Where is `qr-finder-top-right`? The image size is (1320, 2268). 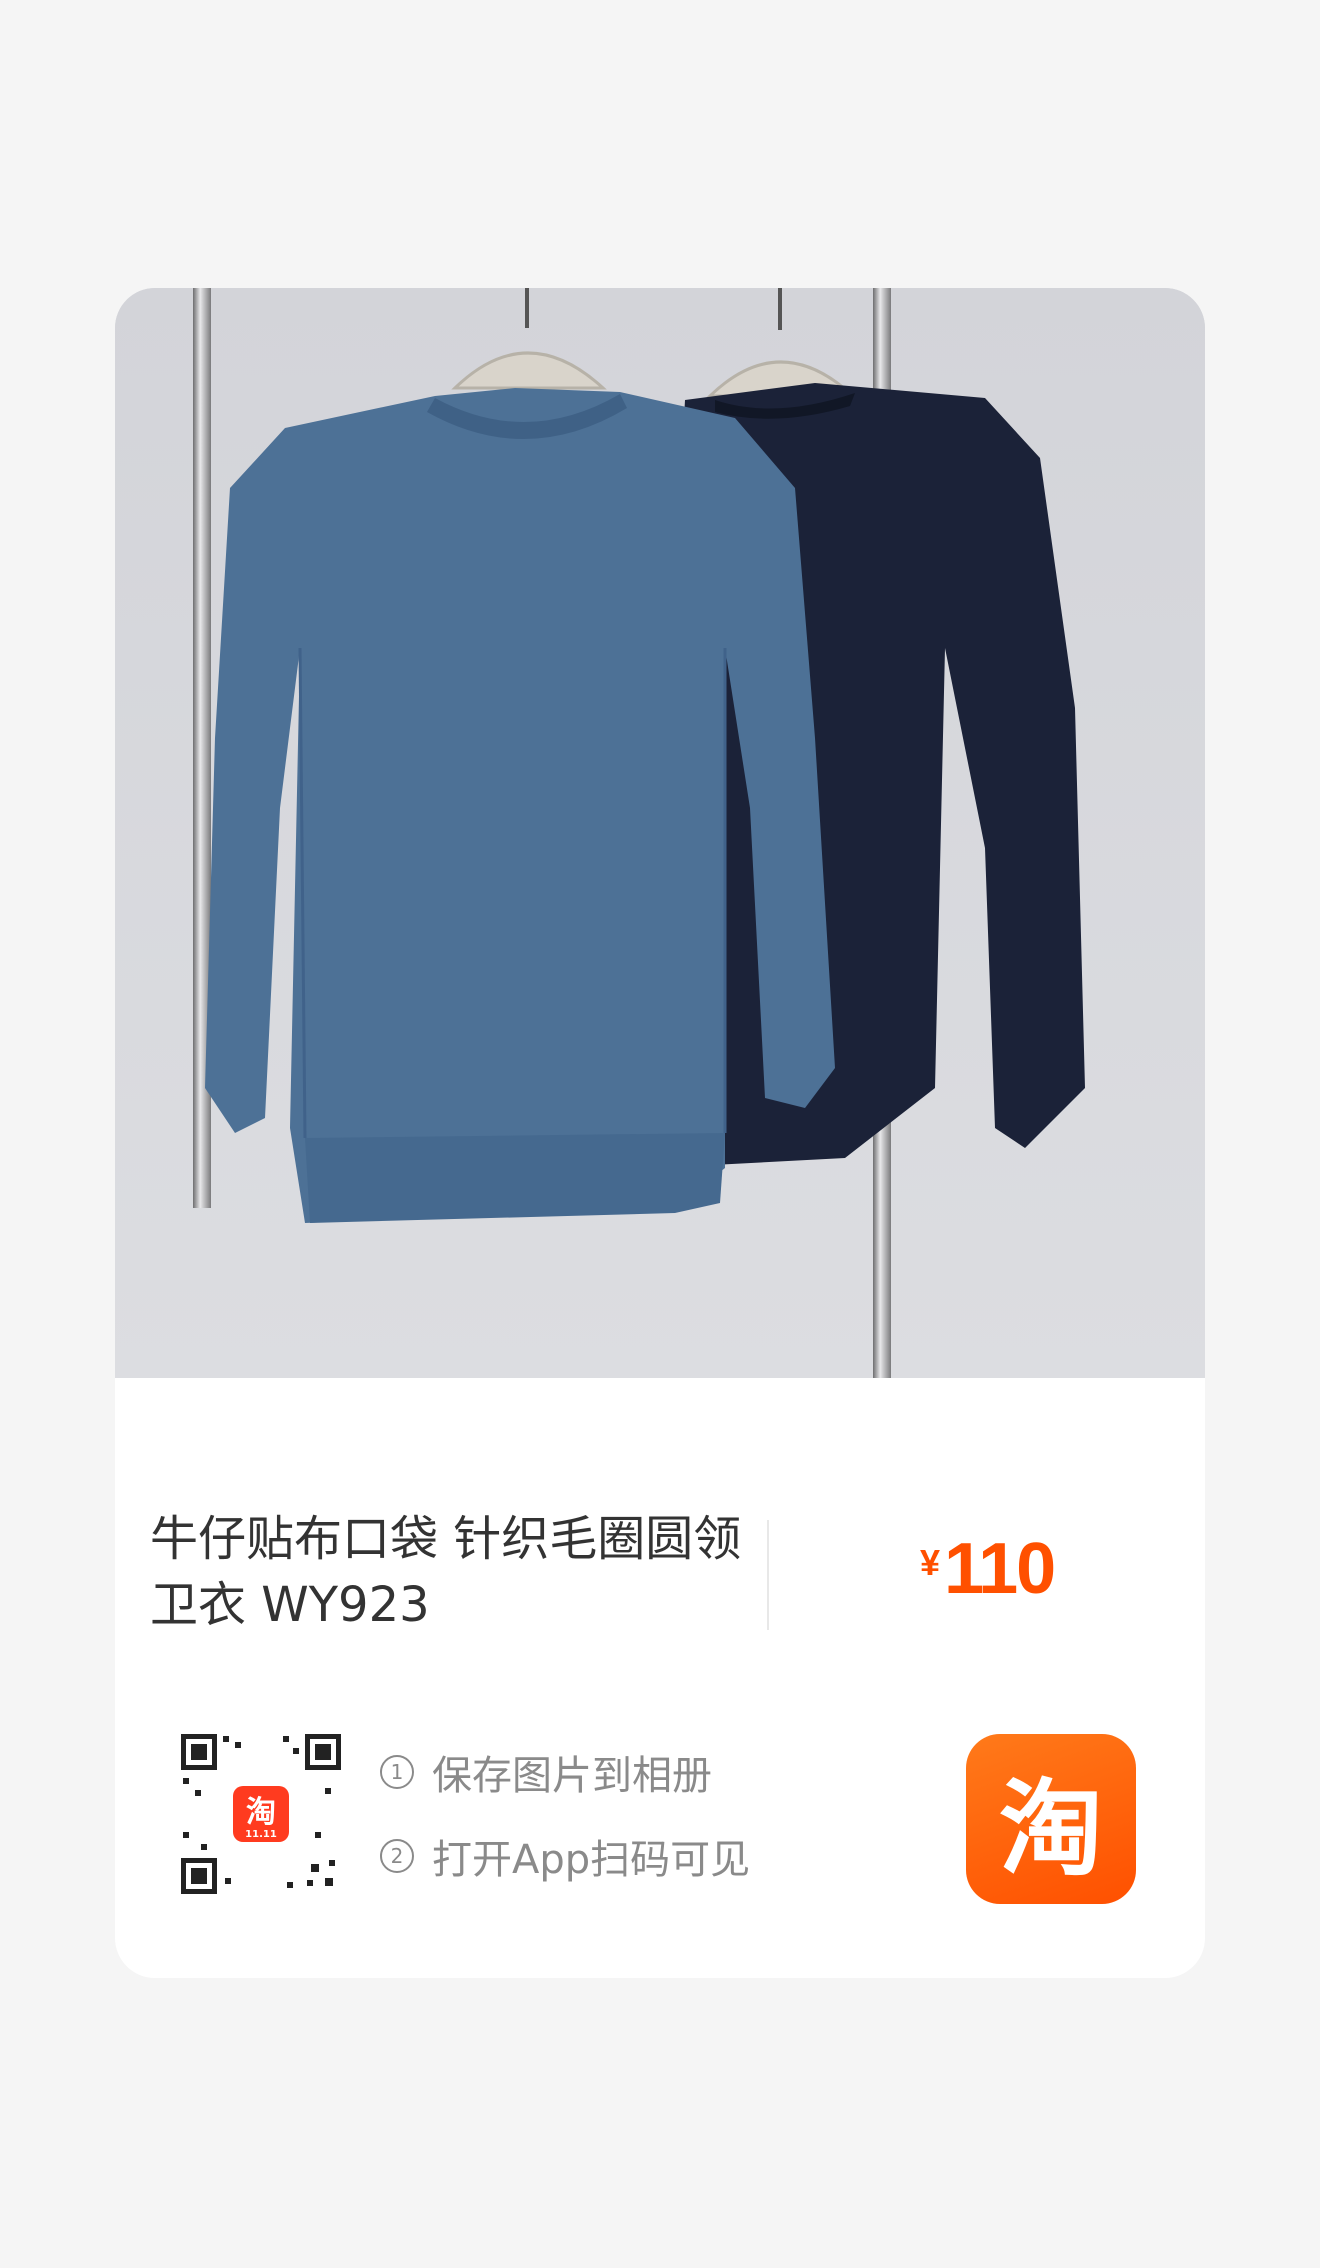 qr-finder-top-right is located at coordinates (323, 1752).